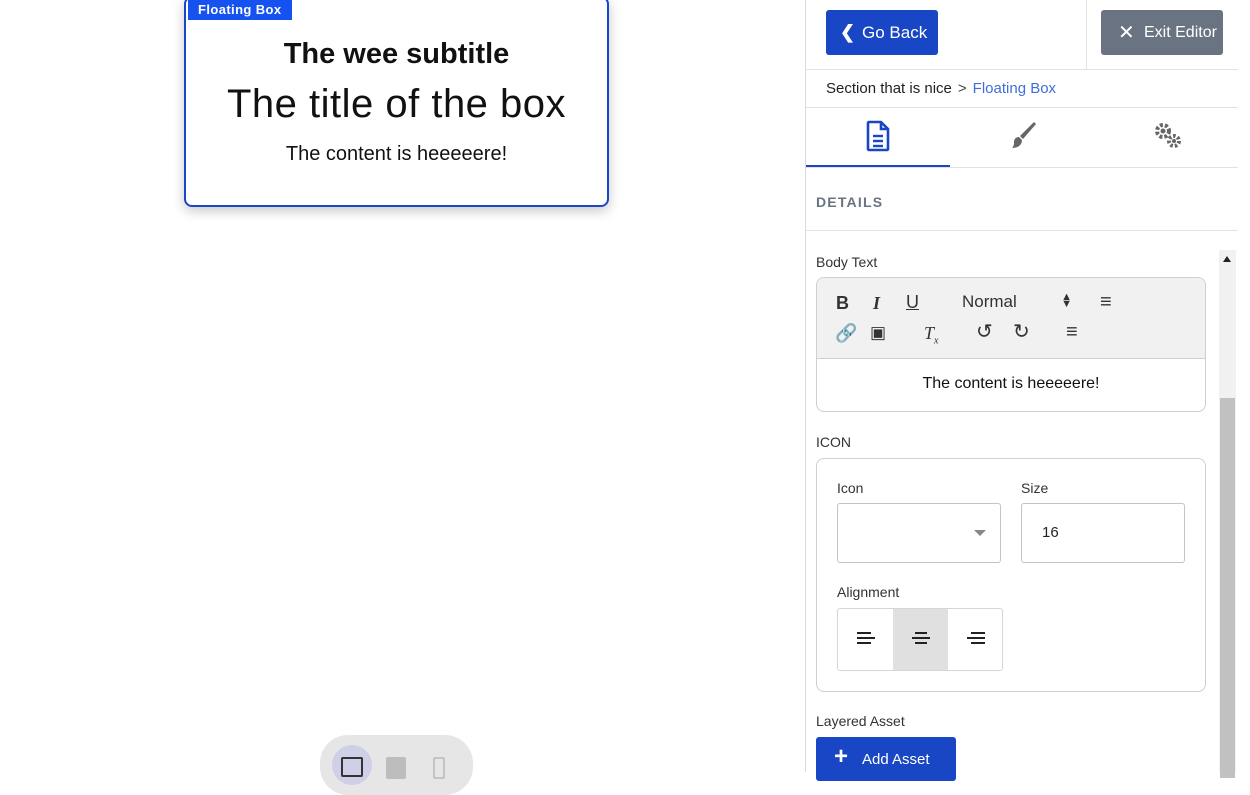 The image size is (1250, 795). I want to click on chevron-down-icon, so click(980, 533).